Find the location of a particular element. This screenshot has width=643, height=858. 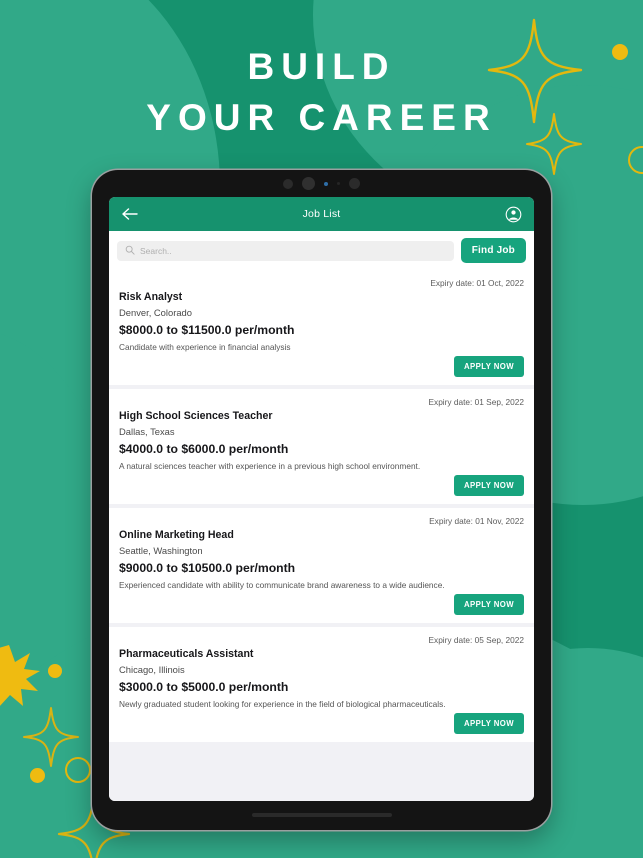

search-input: Search.. is located at coordinates (285, 250).